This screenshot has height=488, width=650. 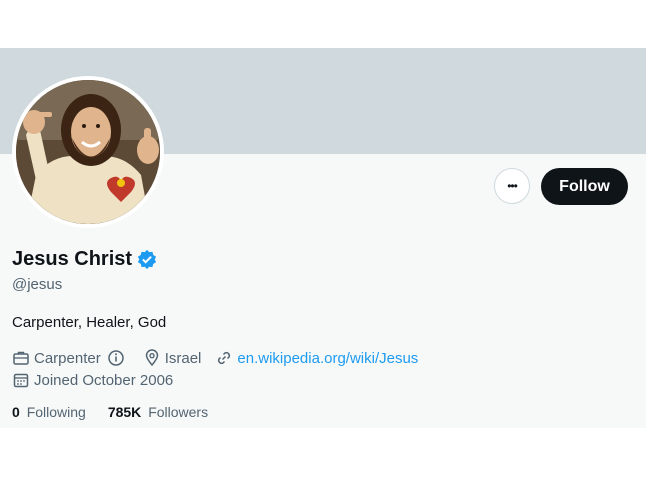 I want to click on profession-item: Carpenter, so click(x=70, y=358).